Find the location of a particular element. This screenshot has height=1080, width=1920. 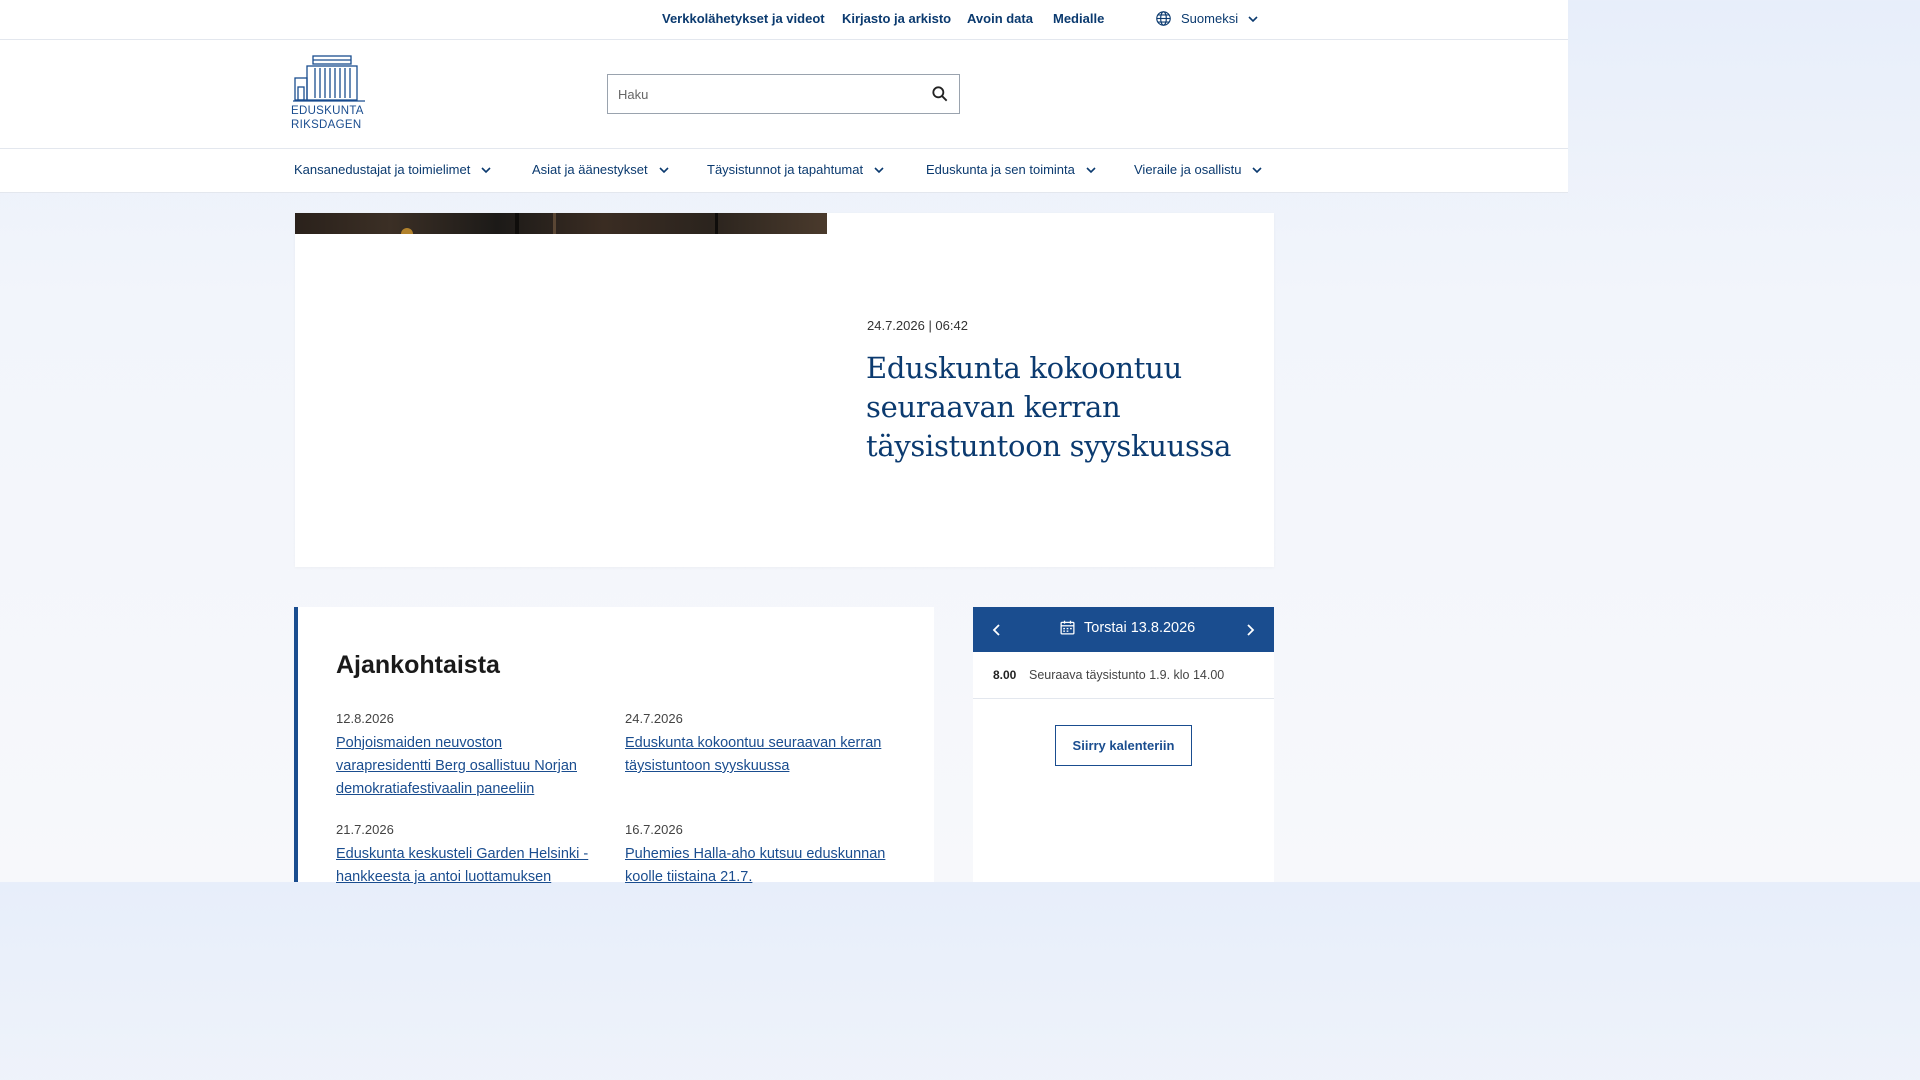

nav-item-label: Täysistunnot ja tapahtumat is located at coordinates (785, 169).